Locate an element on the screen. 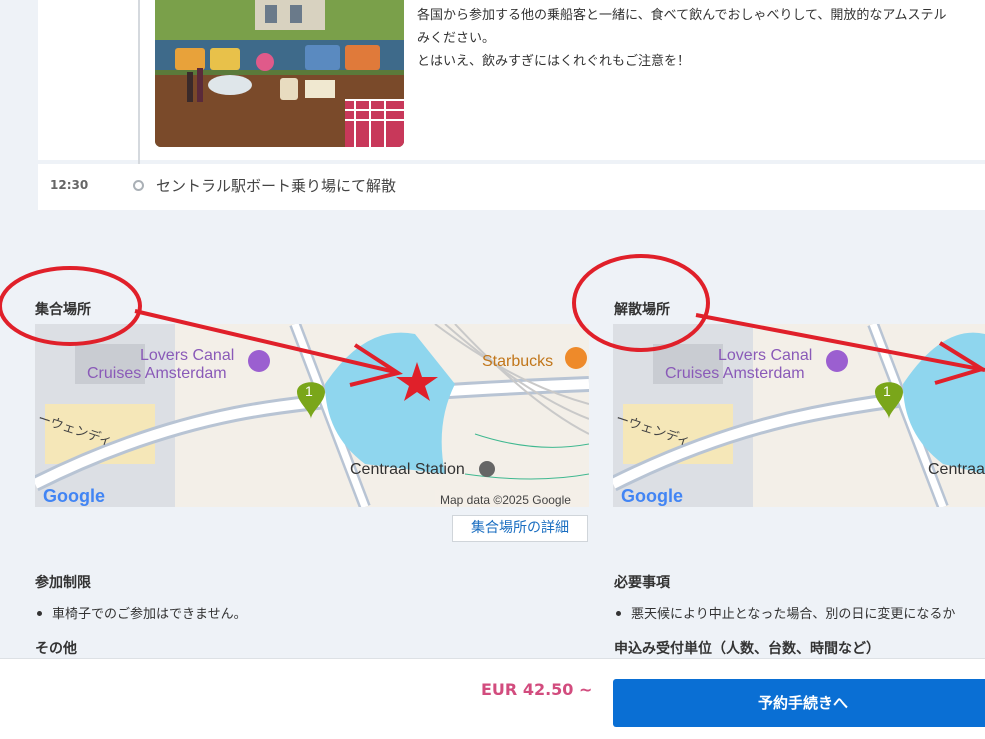  map-attribution: Map data ©2025 Google is located at coordinates (505, 500).